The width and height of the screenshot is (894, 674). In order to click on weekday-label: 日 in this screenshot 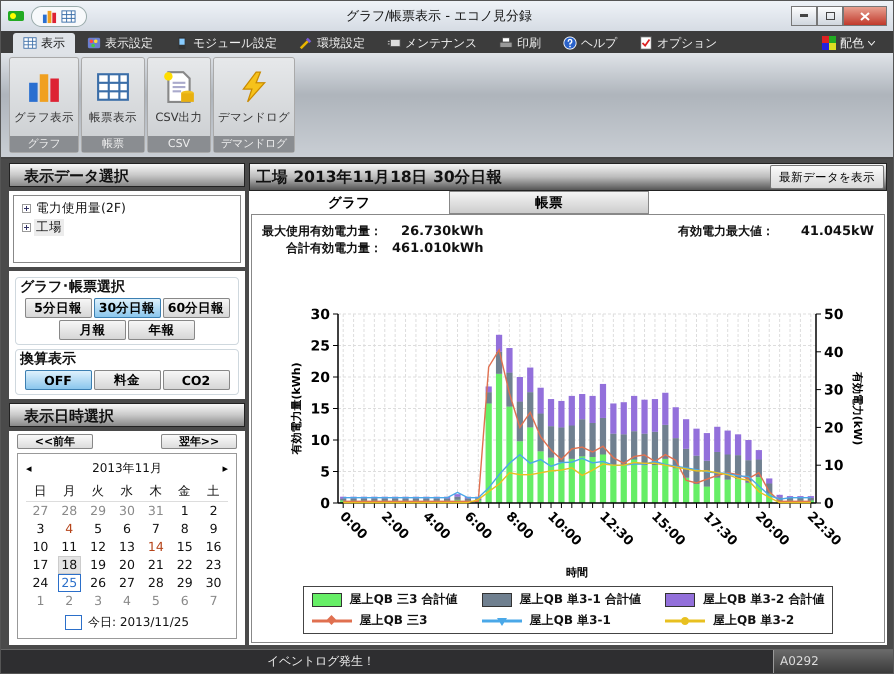, I will do `click(40, 492)`.